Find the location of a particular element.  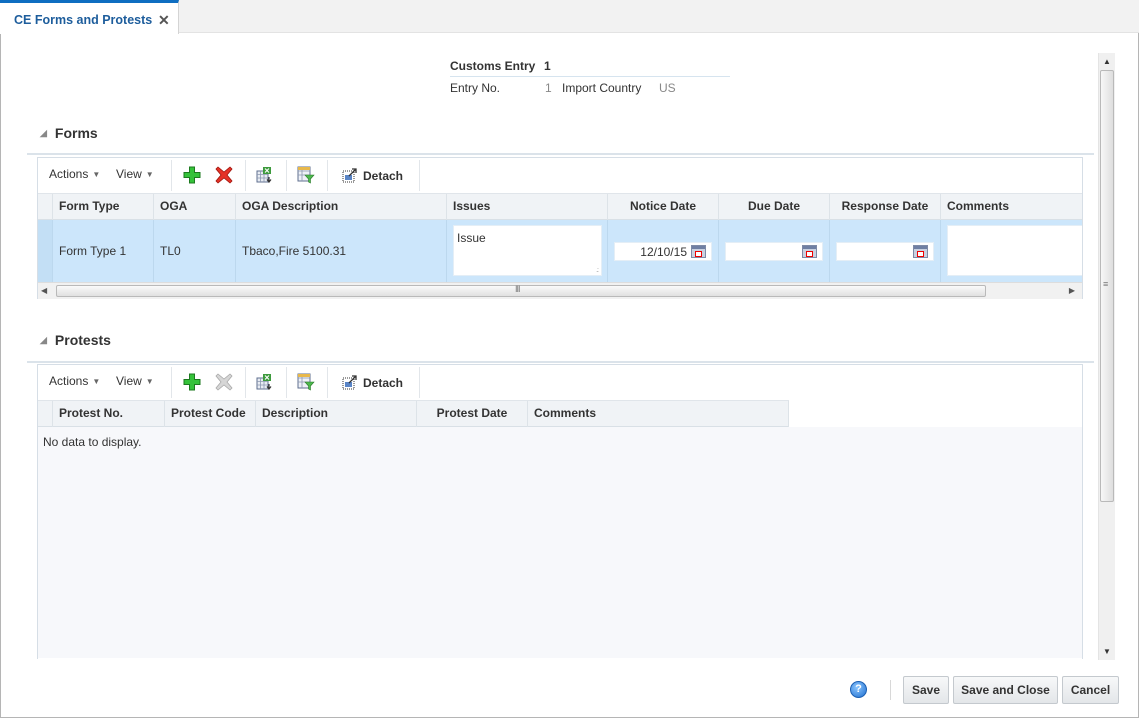

forms-detach-button: Detach is located at coordinates (372, 175).